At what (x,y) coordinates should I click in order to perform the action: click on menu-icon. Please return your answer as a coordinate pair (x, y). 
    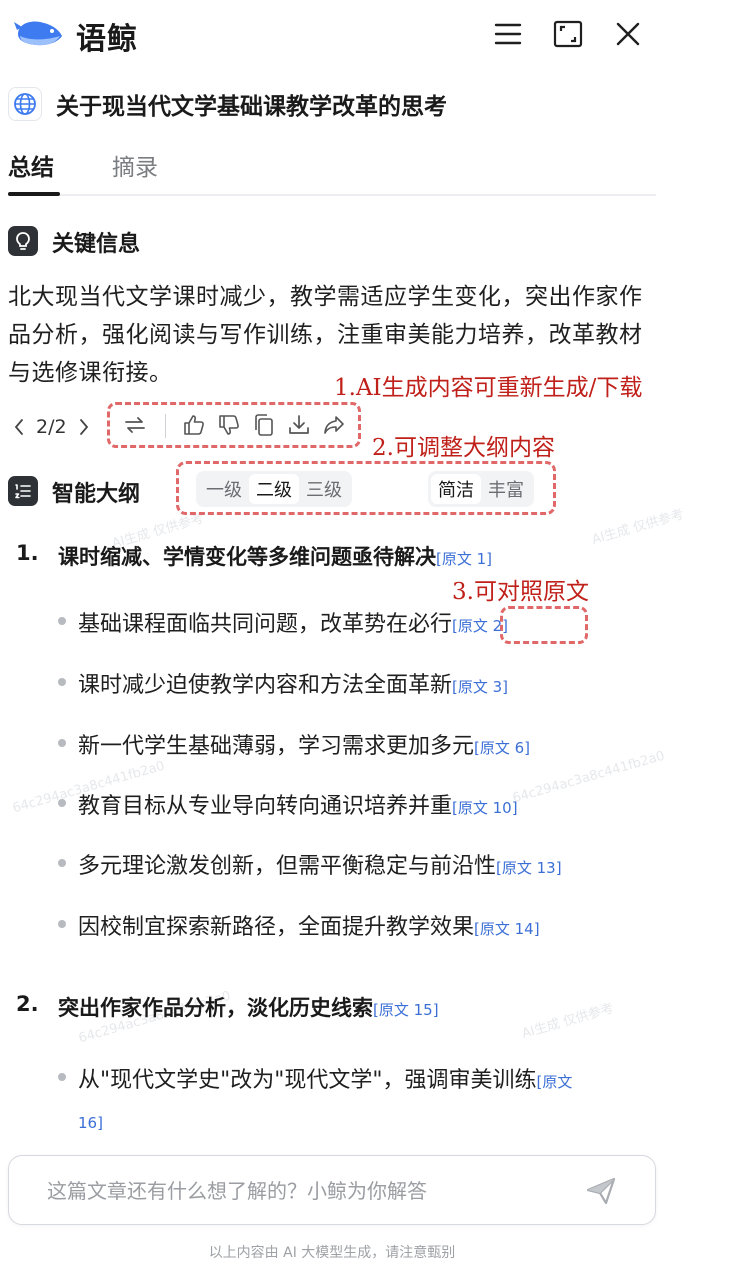
    Looking at the image, I should click on (508, 34).